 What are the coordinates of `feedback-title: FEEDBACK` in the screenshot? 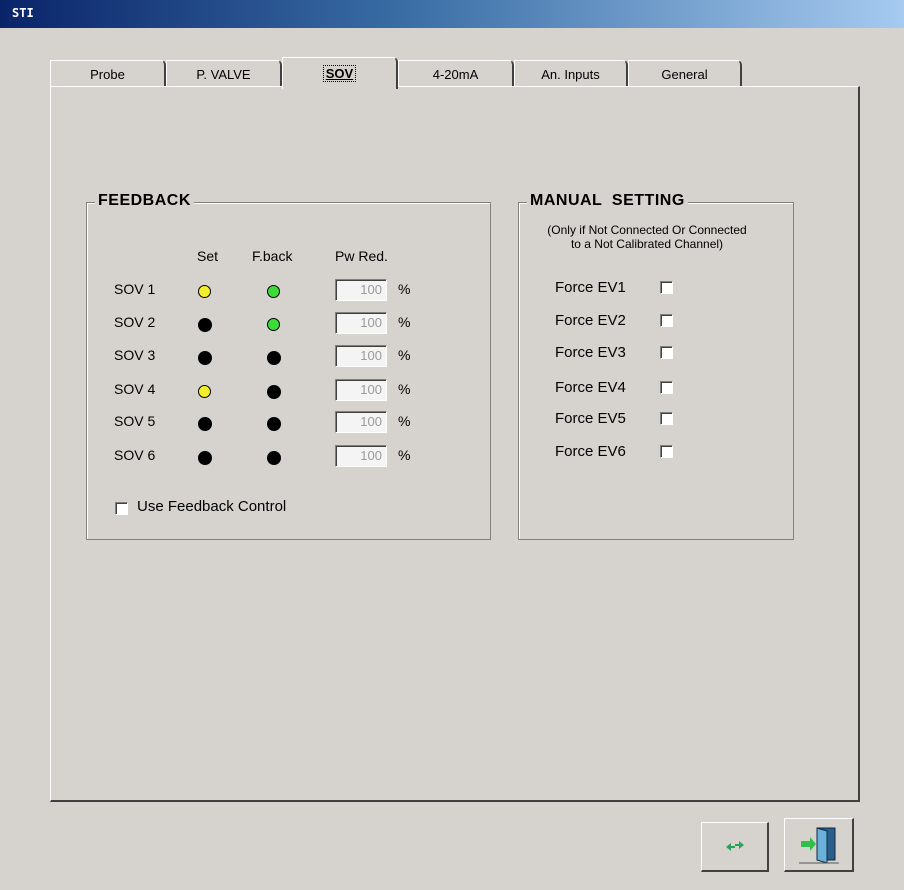 It's located at (144, 201).